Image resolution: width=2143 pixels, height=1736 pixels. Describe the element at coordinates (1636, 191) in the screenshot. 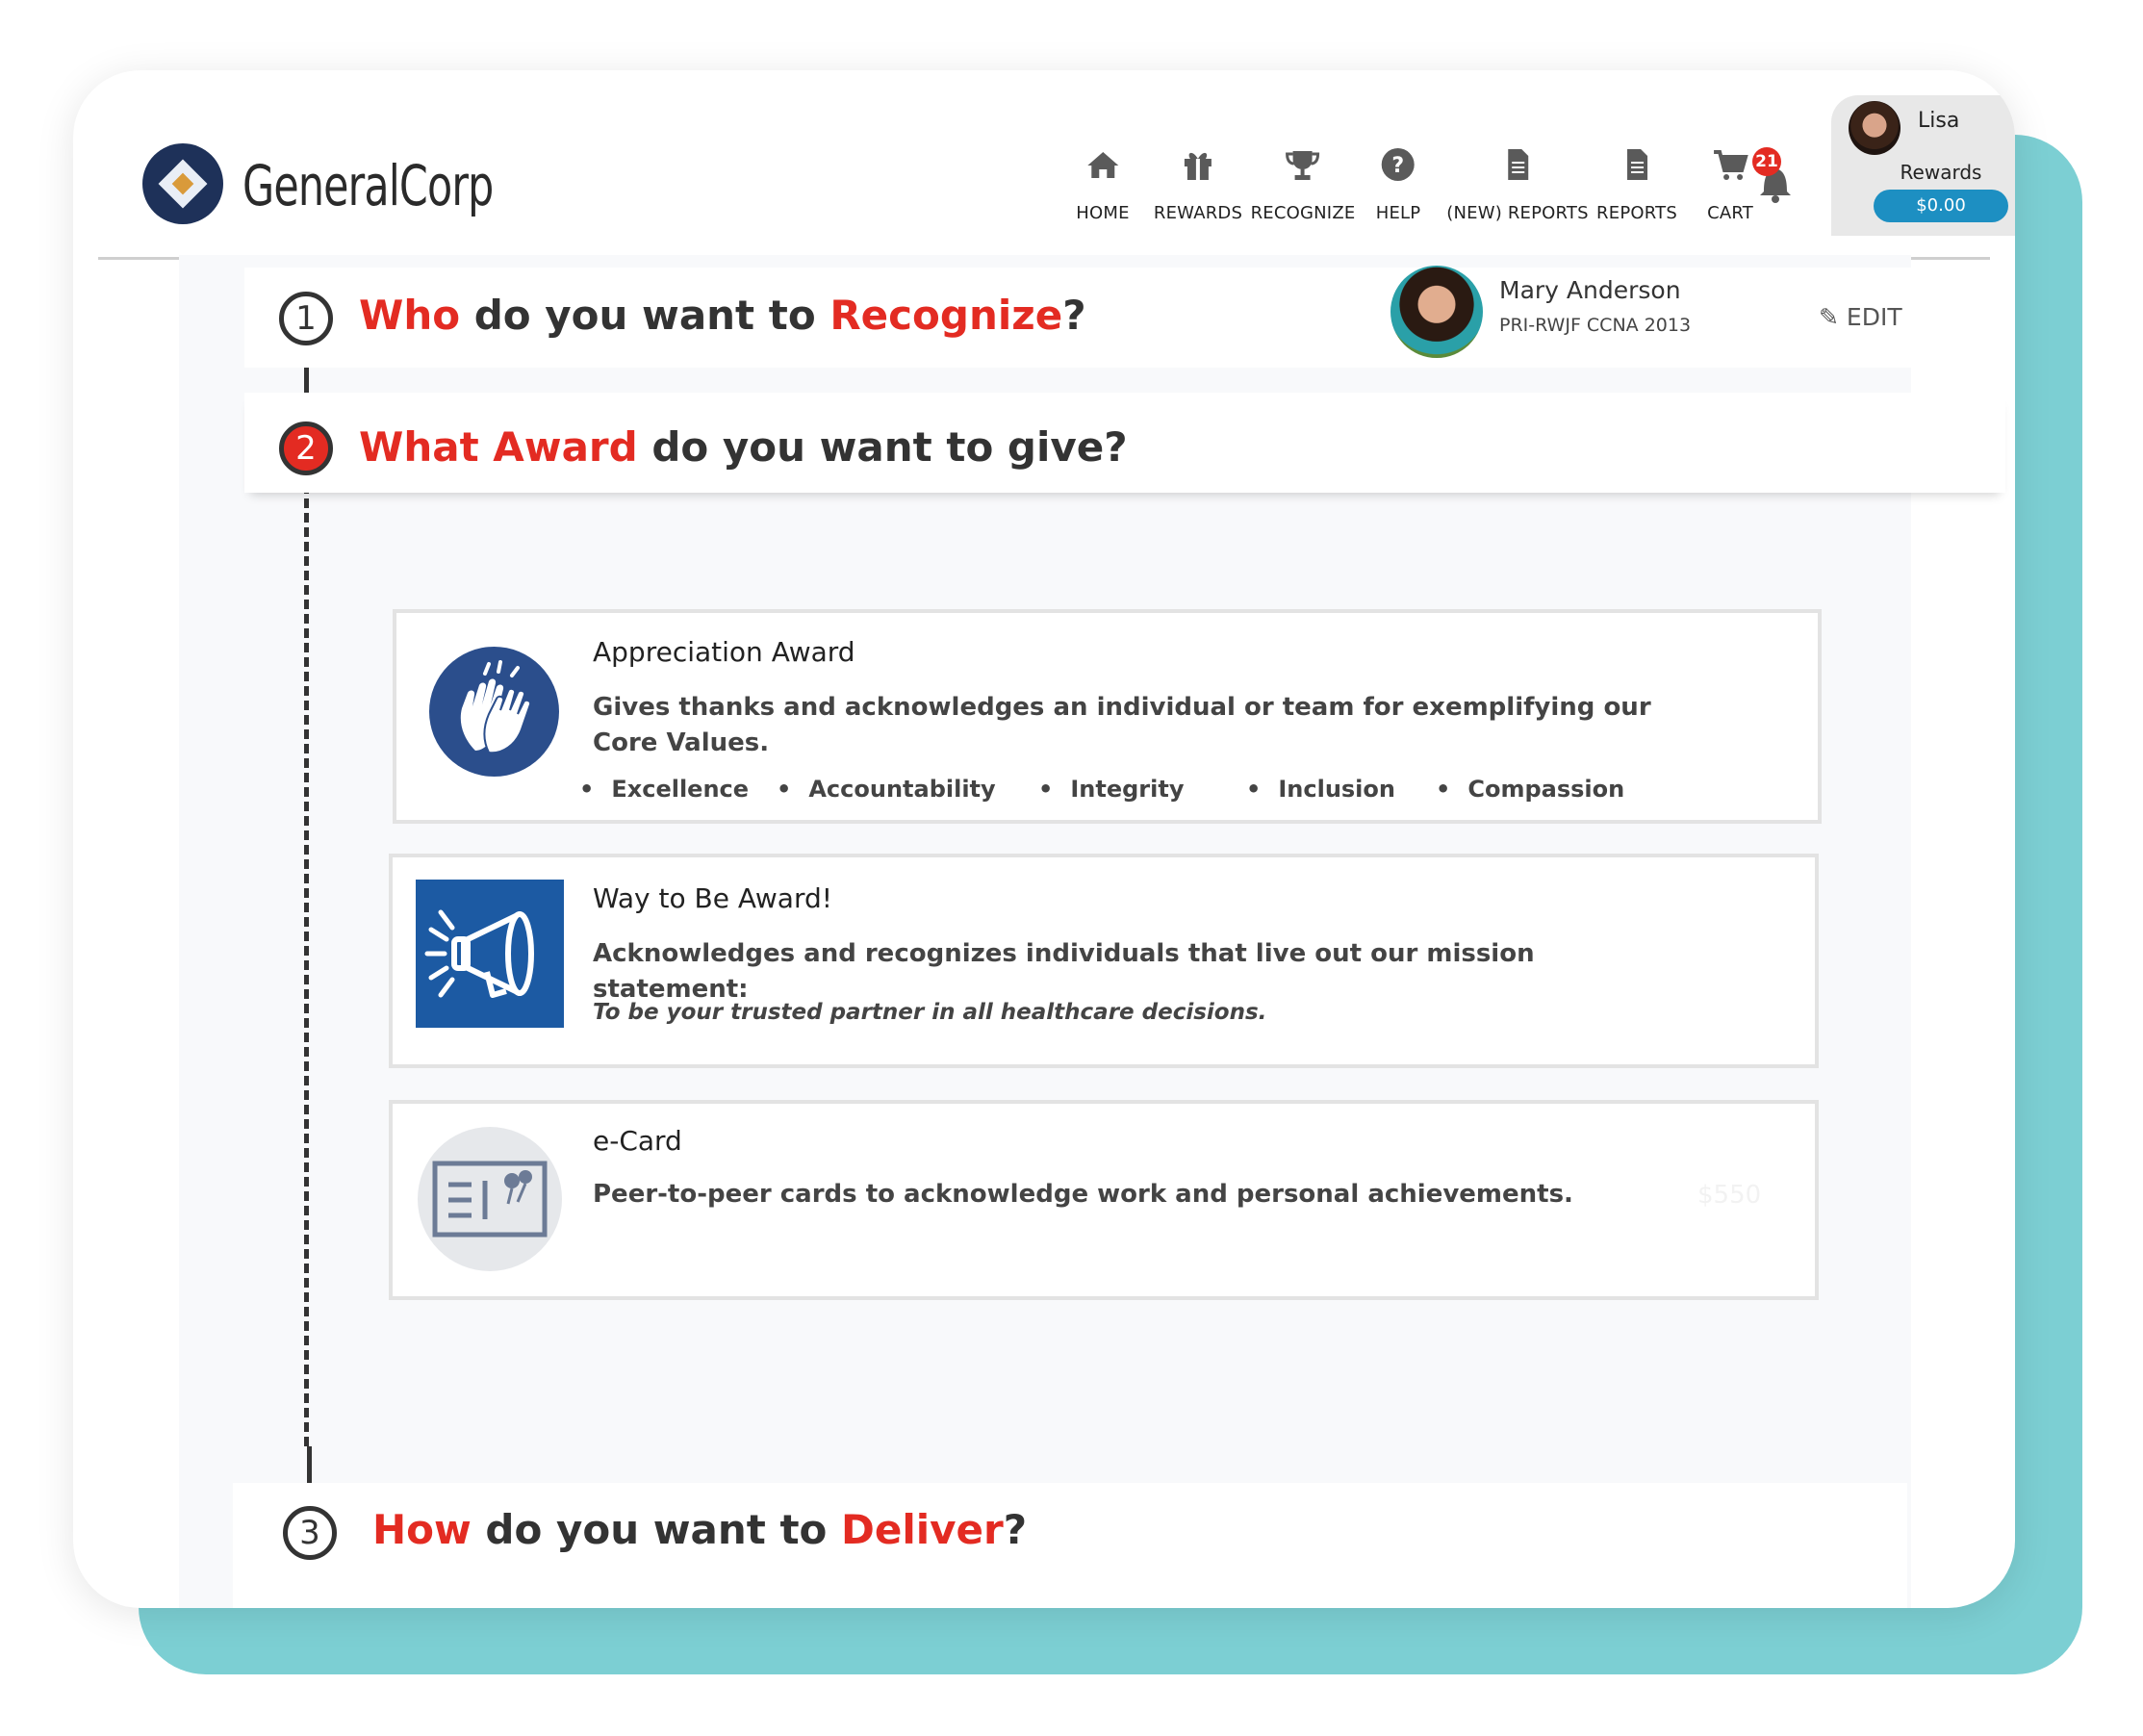

I see `nav-reports: REPORTS` at that location.